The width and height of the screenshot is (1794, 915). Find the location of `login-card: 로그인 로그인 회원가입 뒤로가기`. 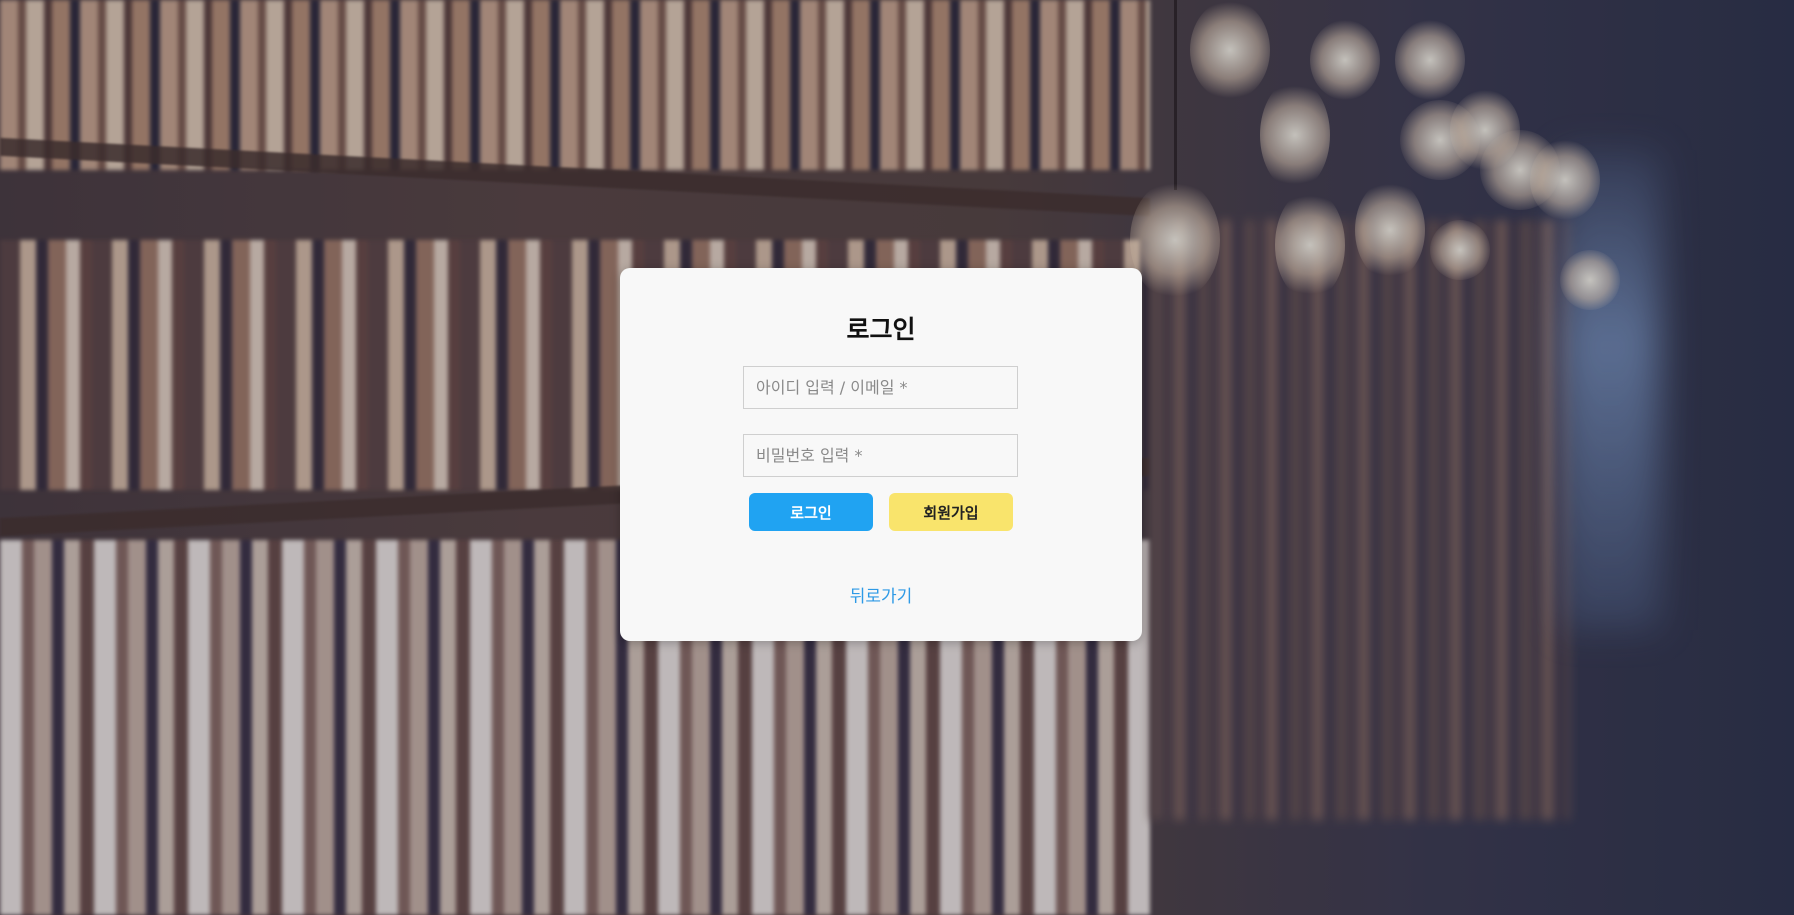

login-card: 로그인 로그인 회원가입 뒤로가기 is located at coordinates (881, 454).